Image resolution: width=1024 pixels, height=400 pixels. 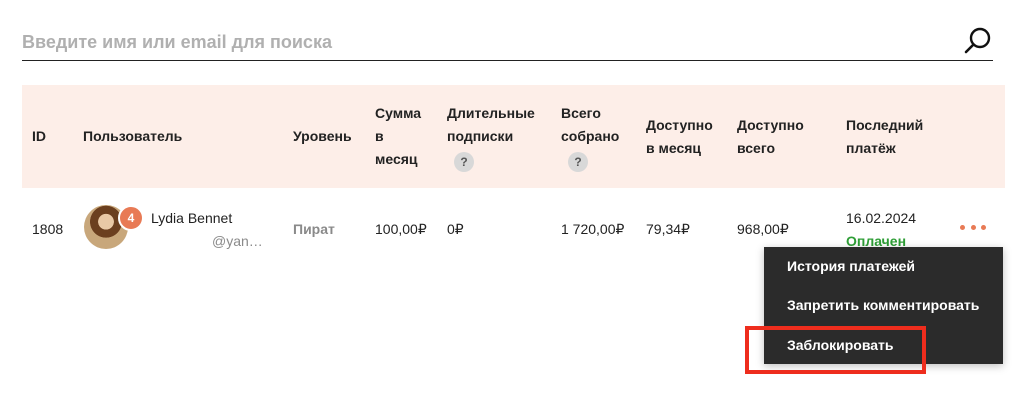 I want to click on user-name: Lydia Bennet, so click(x=191, y=218).